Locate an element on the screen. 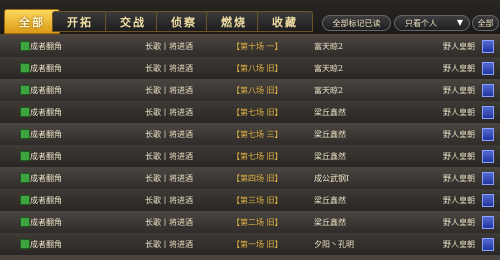  list-bottom-edge is located at coordinates (250, 257).